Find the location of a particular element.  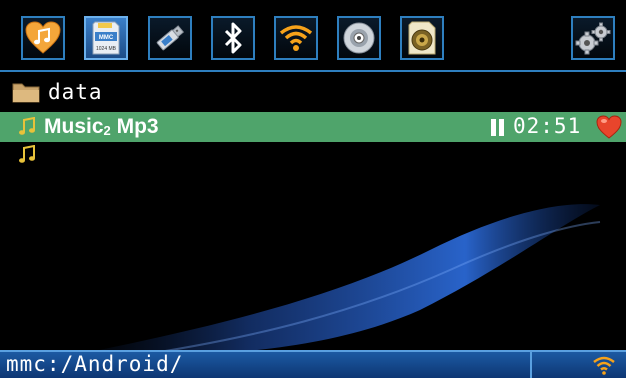

bluetooth-button is located at coordinates (233, 38).